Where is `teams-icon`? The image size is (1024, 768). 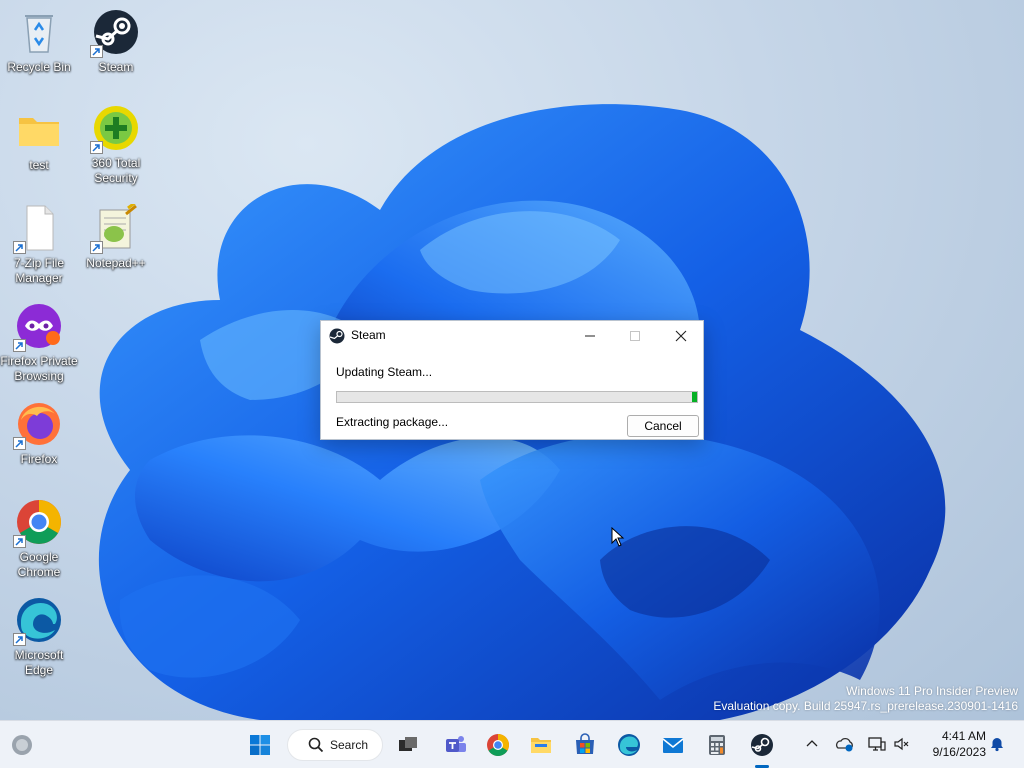 teams-icon is located at coordinates (456, 744).